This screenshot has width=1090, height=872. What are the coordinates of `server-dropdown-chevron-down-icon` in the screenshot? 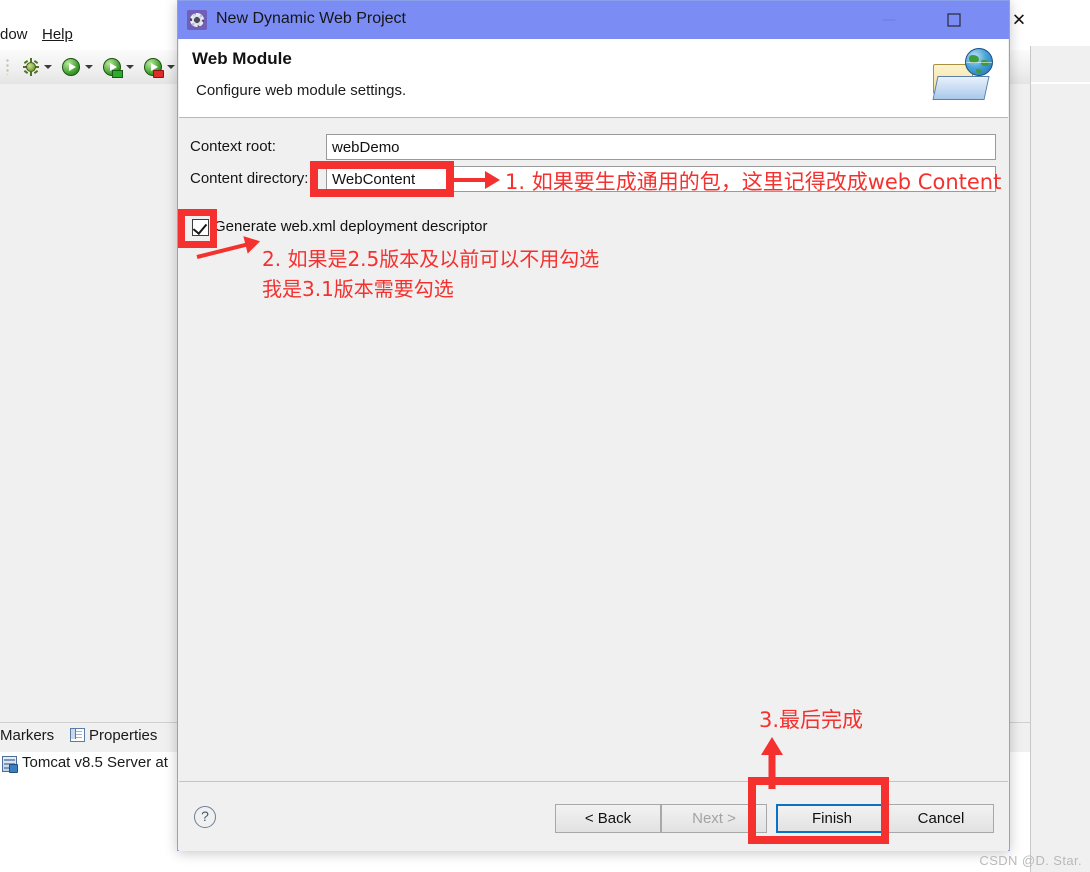 It's located at (130, 67).